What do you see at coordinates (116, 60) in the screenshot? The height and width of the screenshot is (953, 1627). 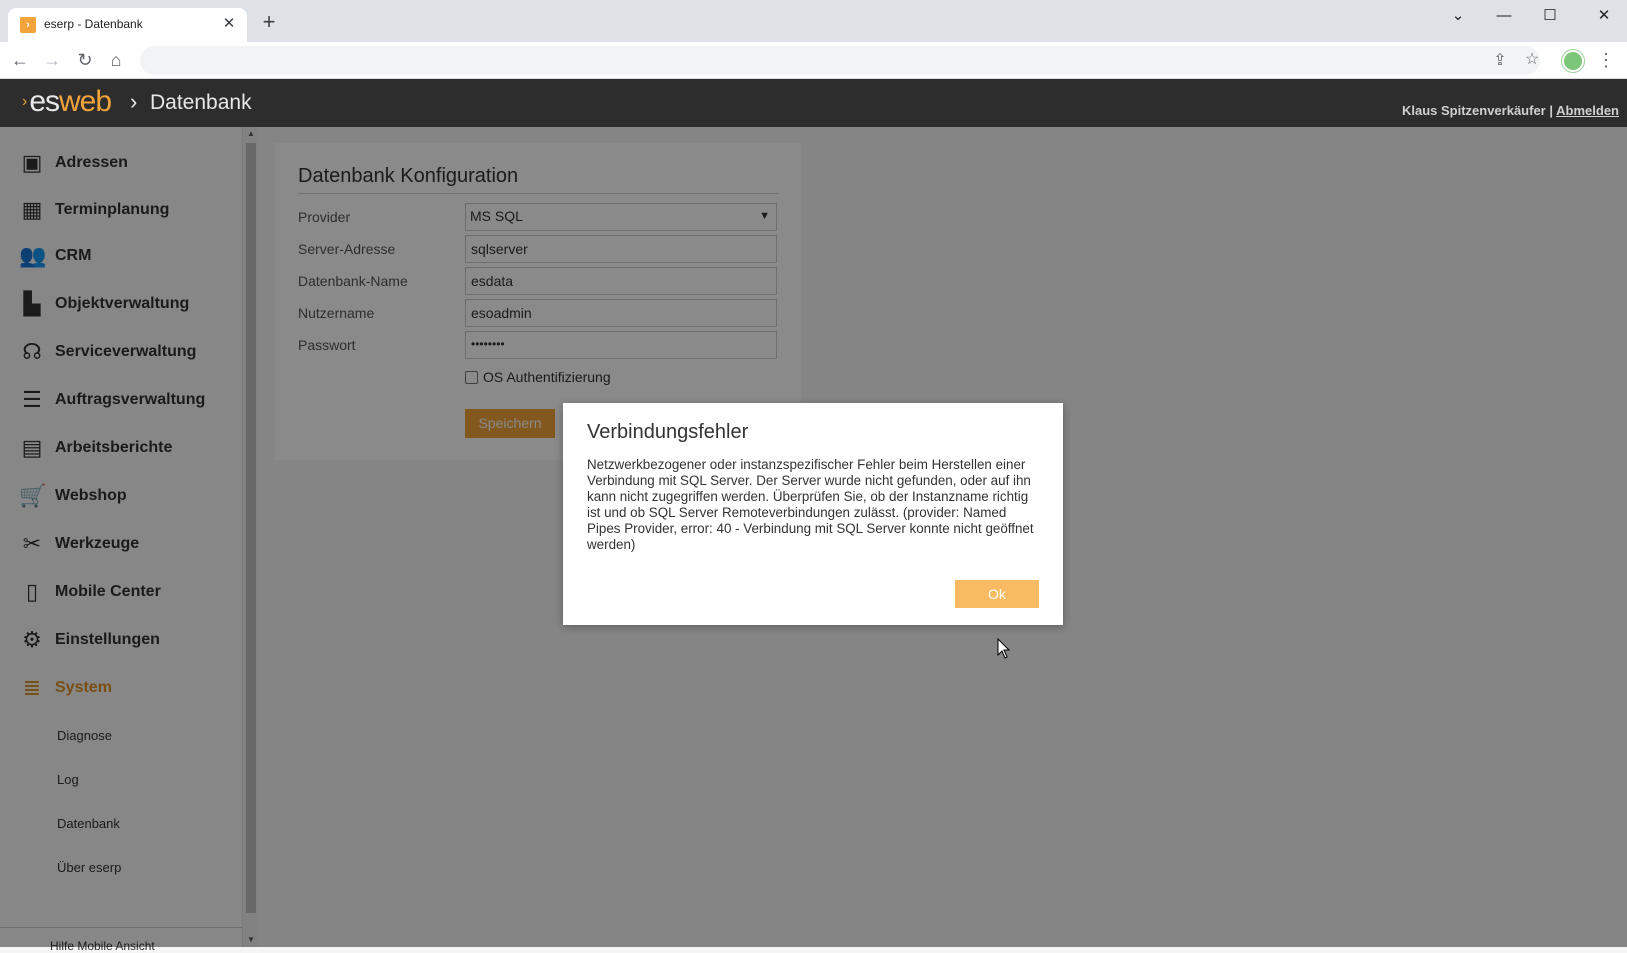 I see `home-icon: ⌂` at bounding box center [116, 60].